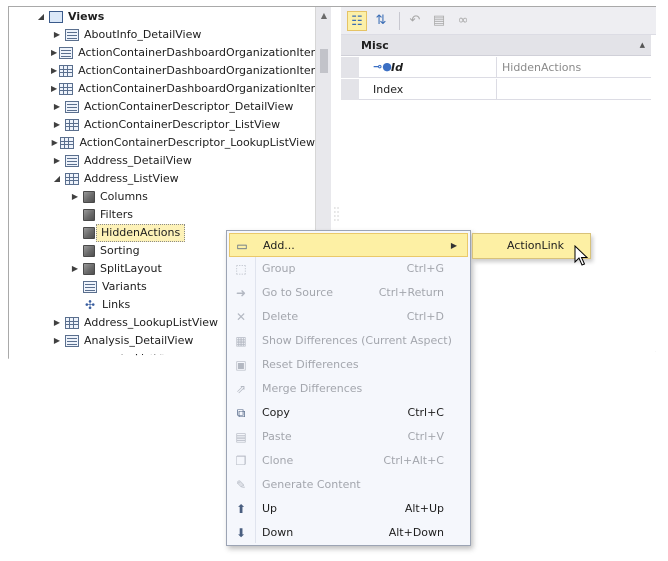 Image resolution: width=668 pixels, height=561 pixels. Describe the element at coordinates (241, 461) in the screenshot. I see `clone-icon: ❐` at that location.